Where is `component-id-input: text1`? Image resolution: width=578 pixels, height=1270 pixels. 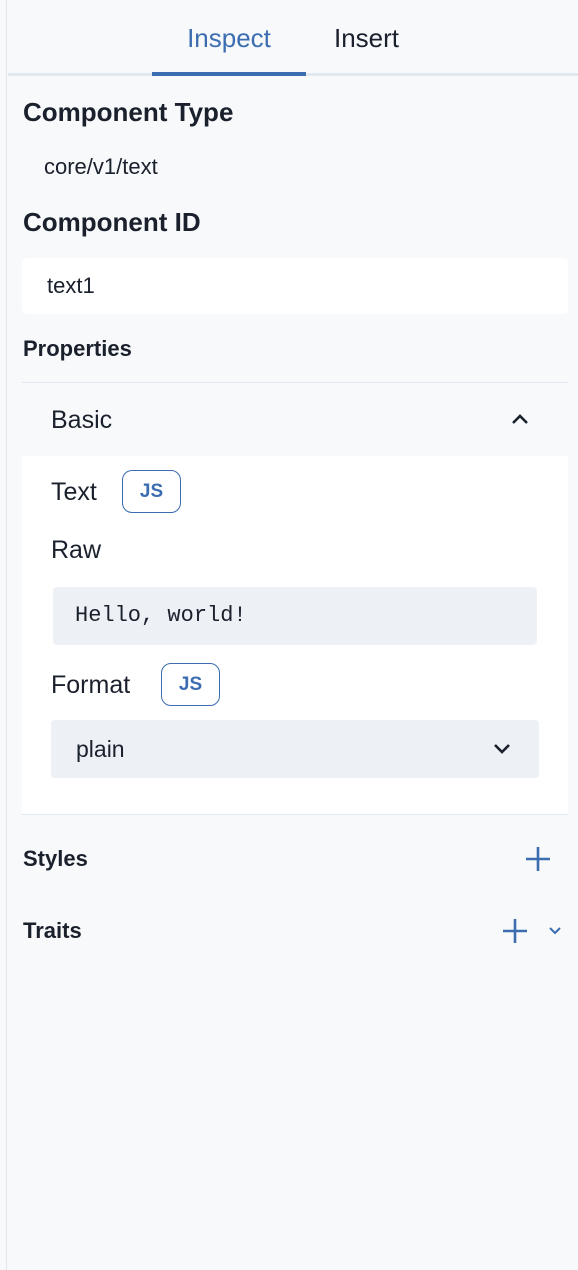
component-id-input: text1 is located at coordinates (295, 286).